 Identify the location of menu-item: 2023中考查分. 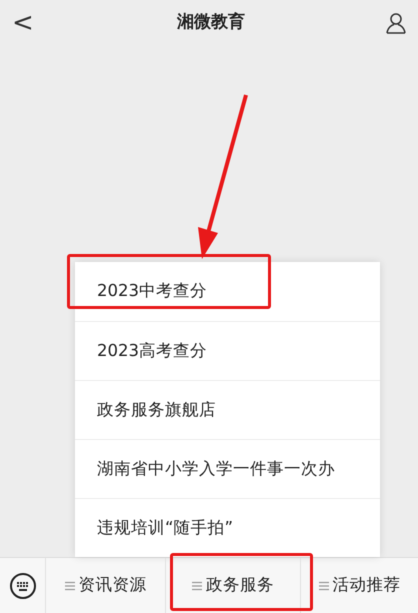
(227, 291).